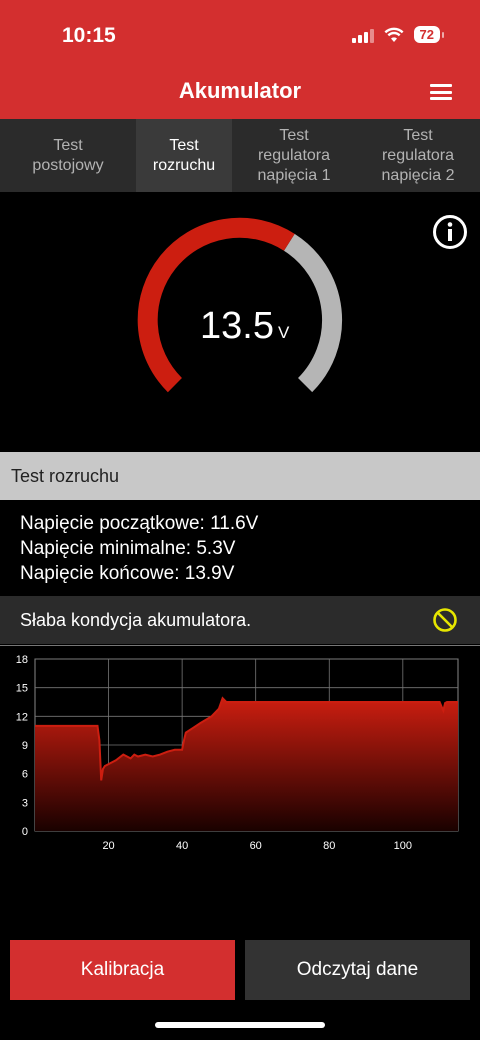 The height and width of the screenshot is (1040, 480). I want to click on x-tick-label: 80, so click(329, 846).